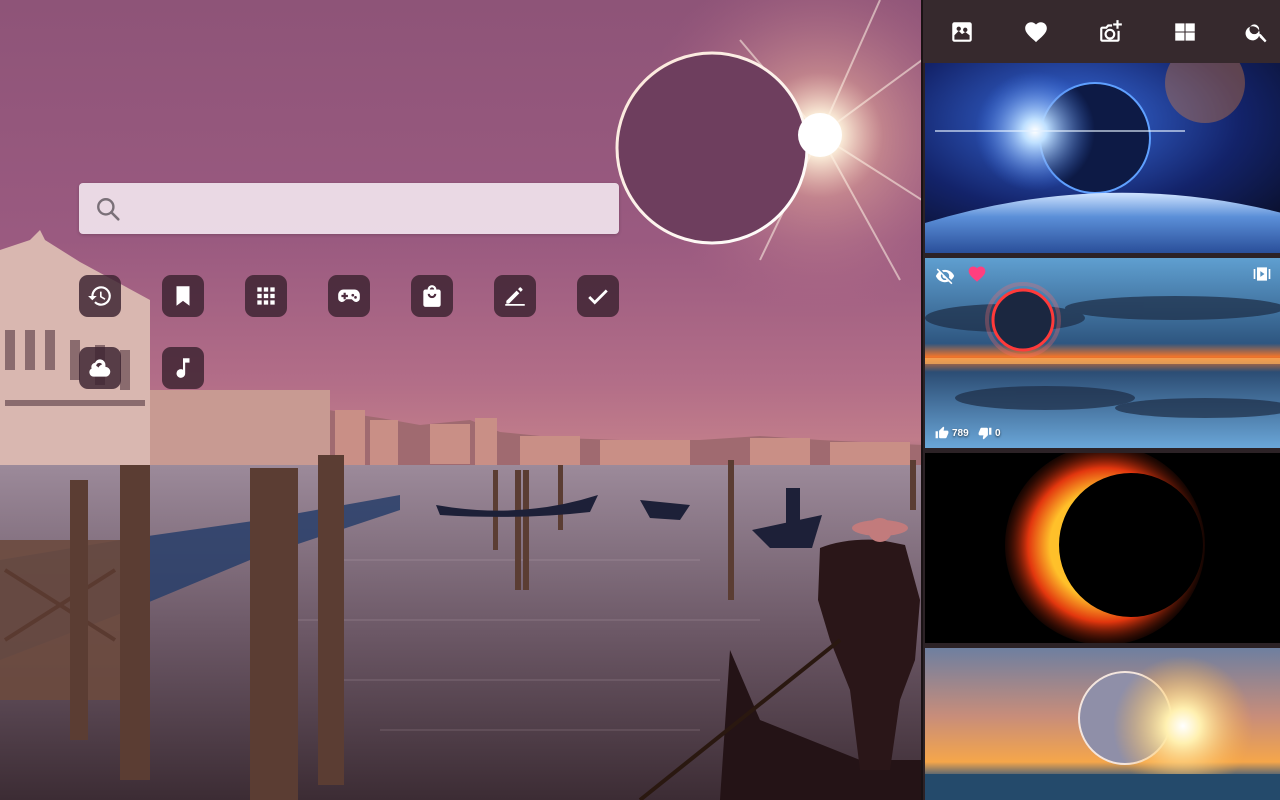 The width and height of the screenshot is (1280, 800). I want to click on bookmark-icon, so click(183, 296).